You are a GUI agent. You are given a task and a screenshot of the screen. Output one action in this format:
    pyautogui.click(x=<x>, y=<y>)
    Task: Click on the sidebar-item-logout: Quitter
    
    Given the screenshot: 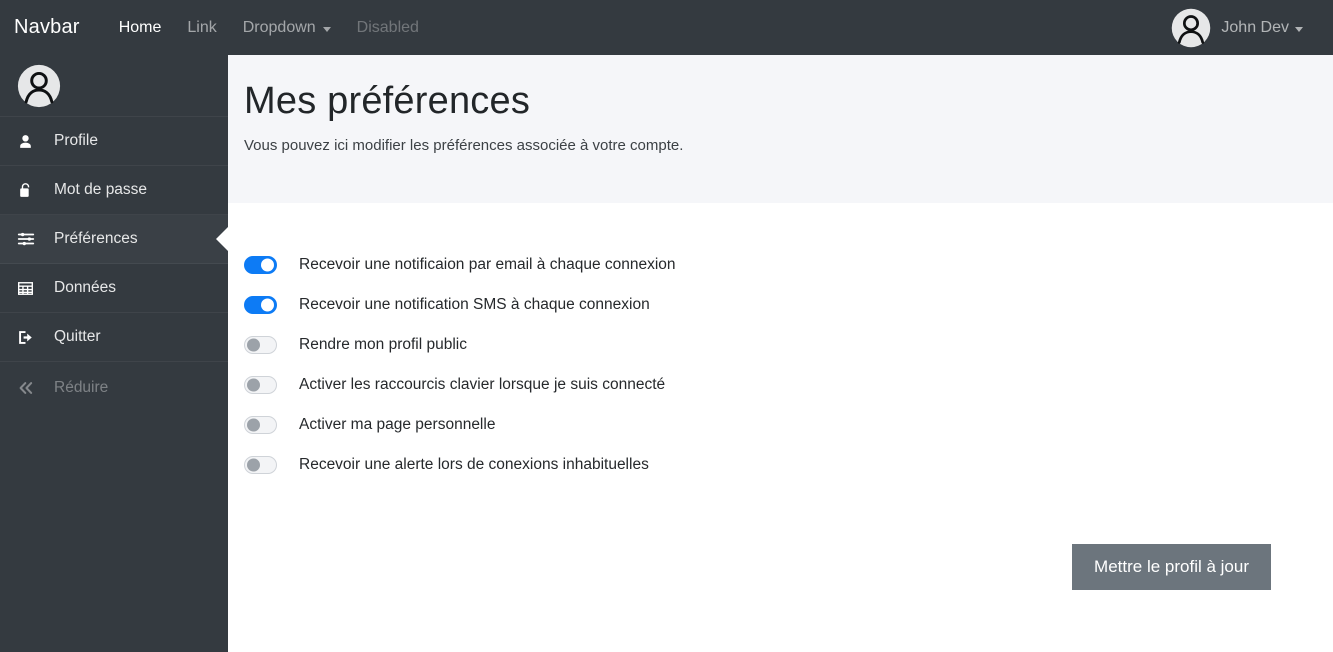 What is the action you would take?
    pyautogui.click(x=114, y=337)
    